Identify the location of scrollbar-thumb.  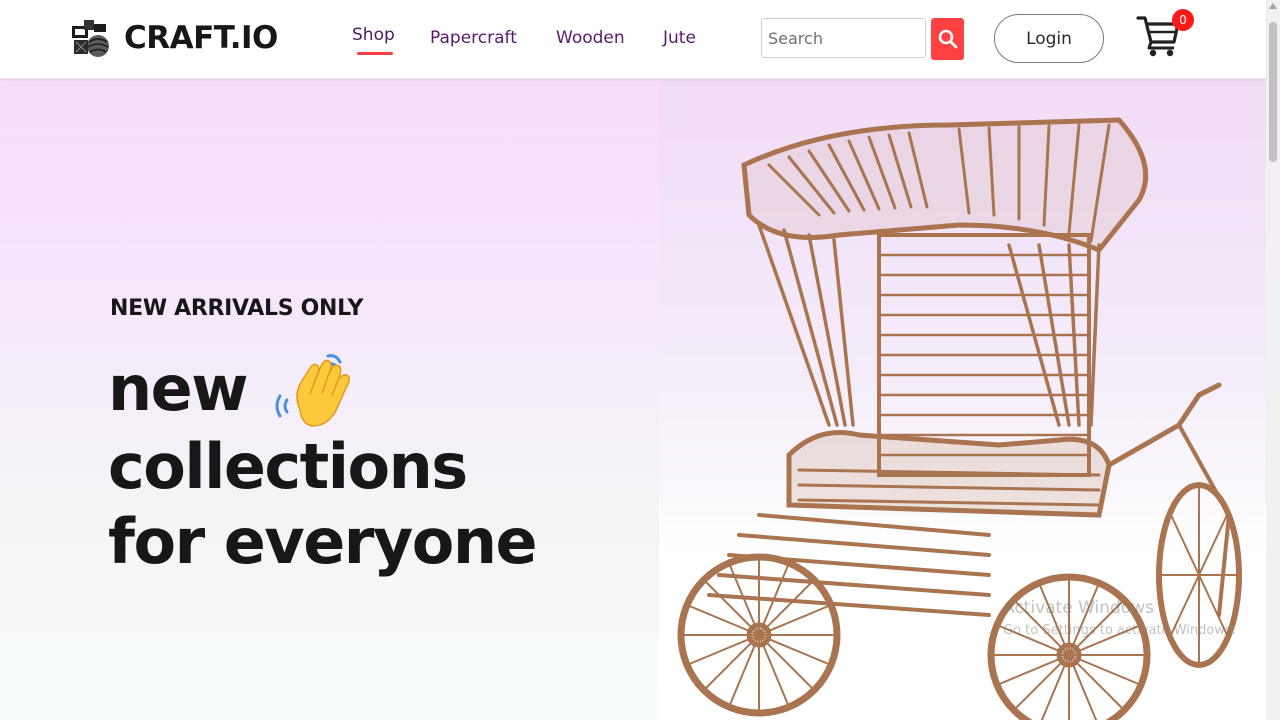
(1273, 92).